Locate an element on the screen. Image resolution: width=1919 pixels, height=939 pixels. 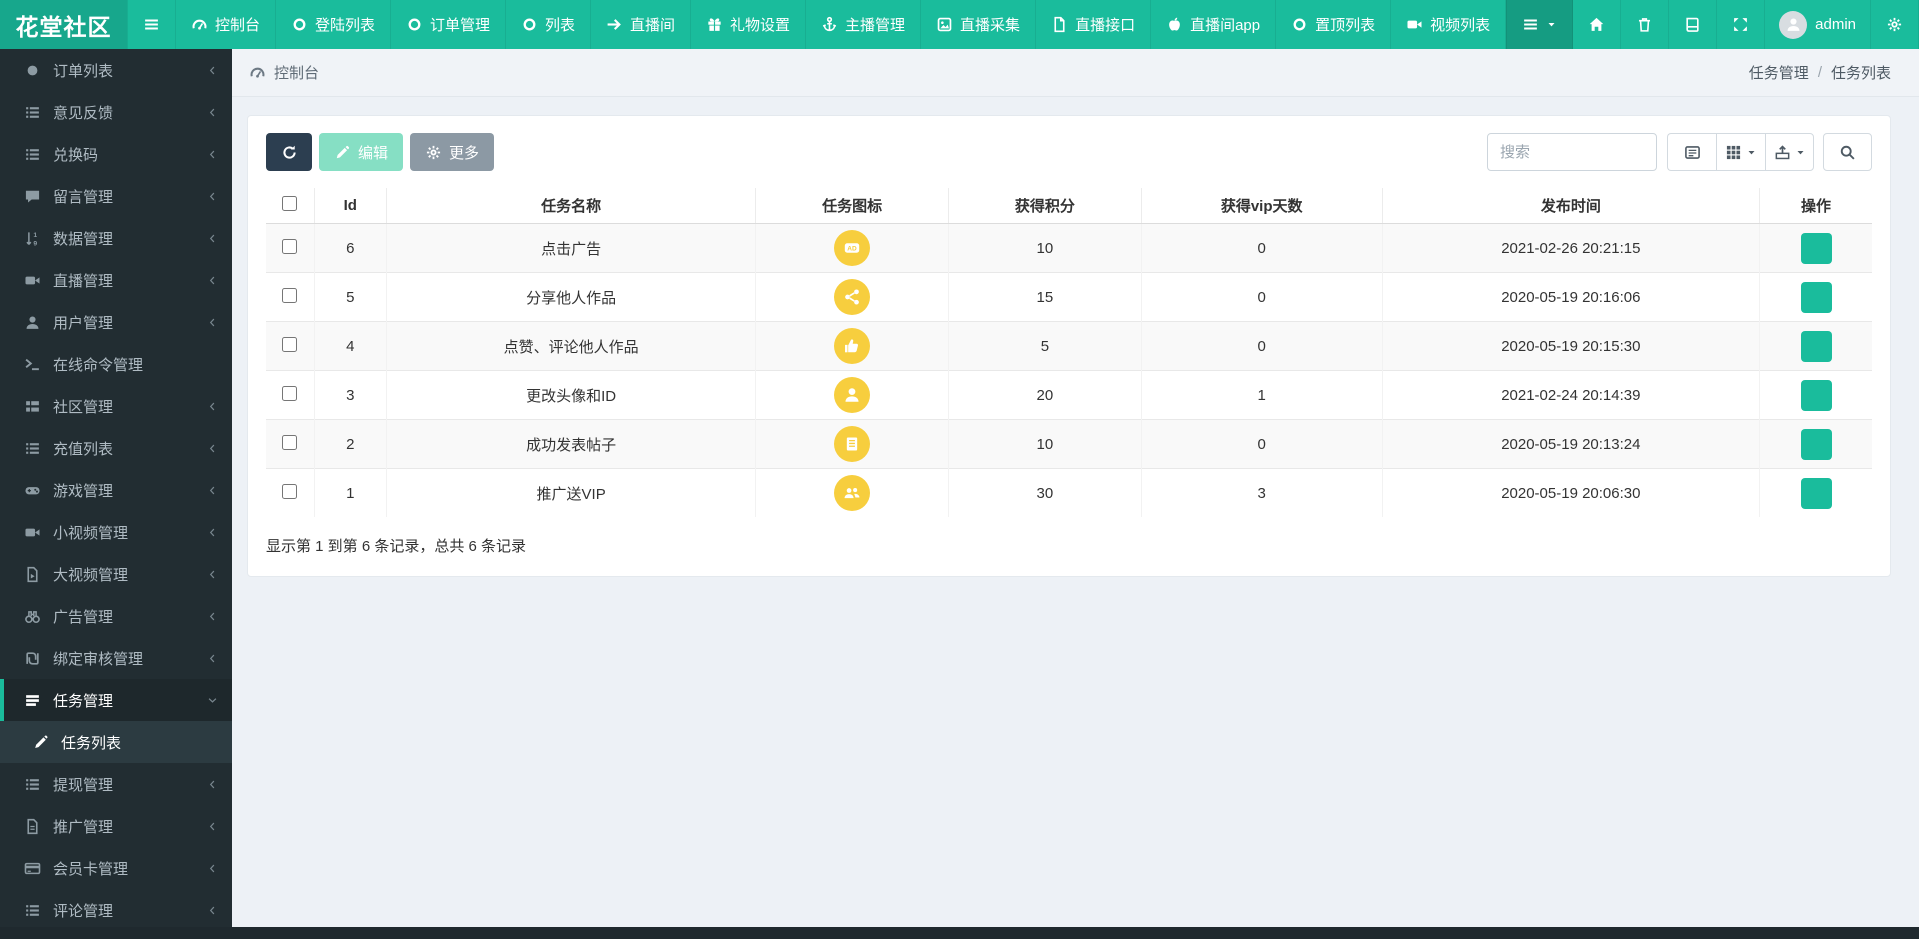
task-points: 10 is located at coordinates (1045, 248).